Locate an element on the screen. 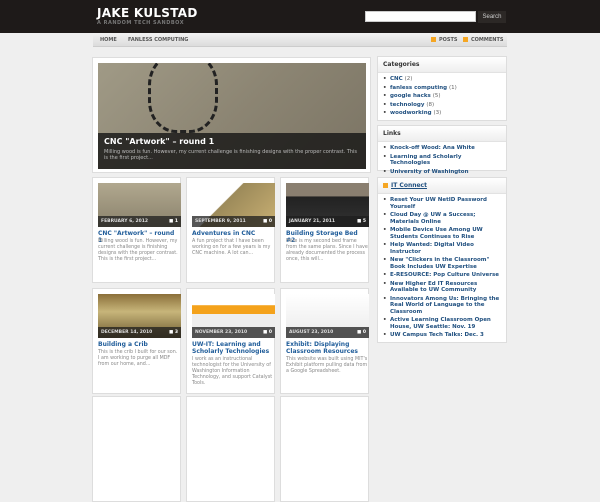 The width and height of the screenshot is (600, 502). categories-title: Categories is located at coordinates (442, 65).